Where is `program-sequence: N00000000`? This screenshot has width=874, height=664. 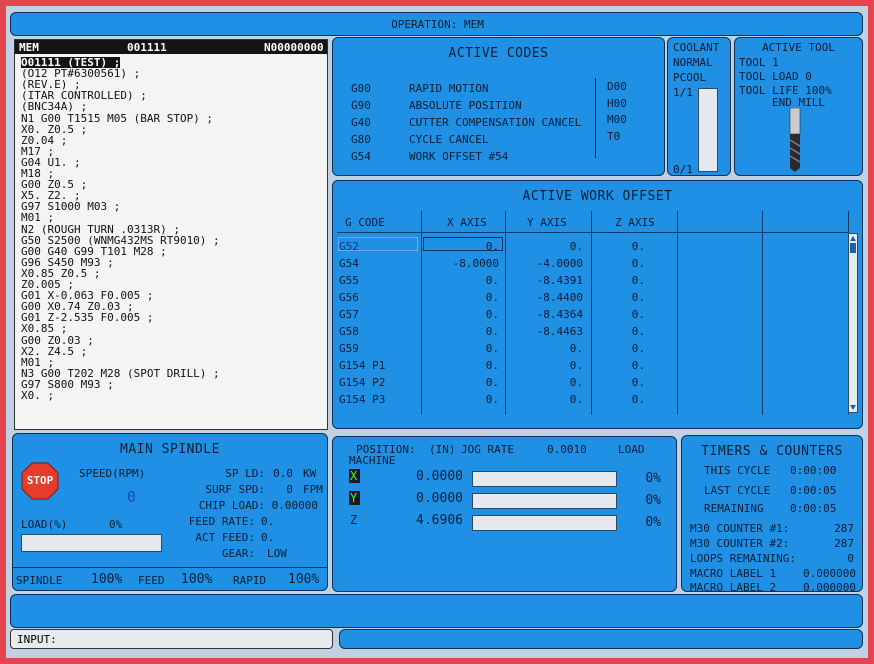
program-sequence: N00000000 is located at coordinates (294, 47).